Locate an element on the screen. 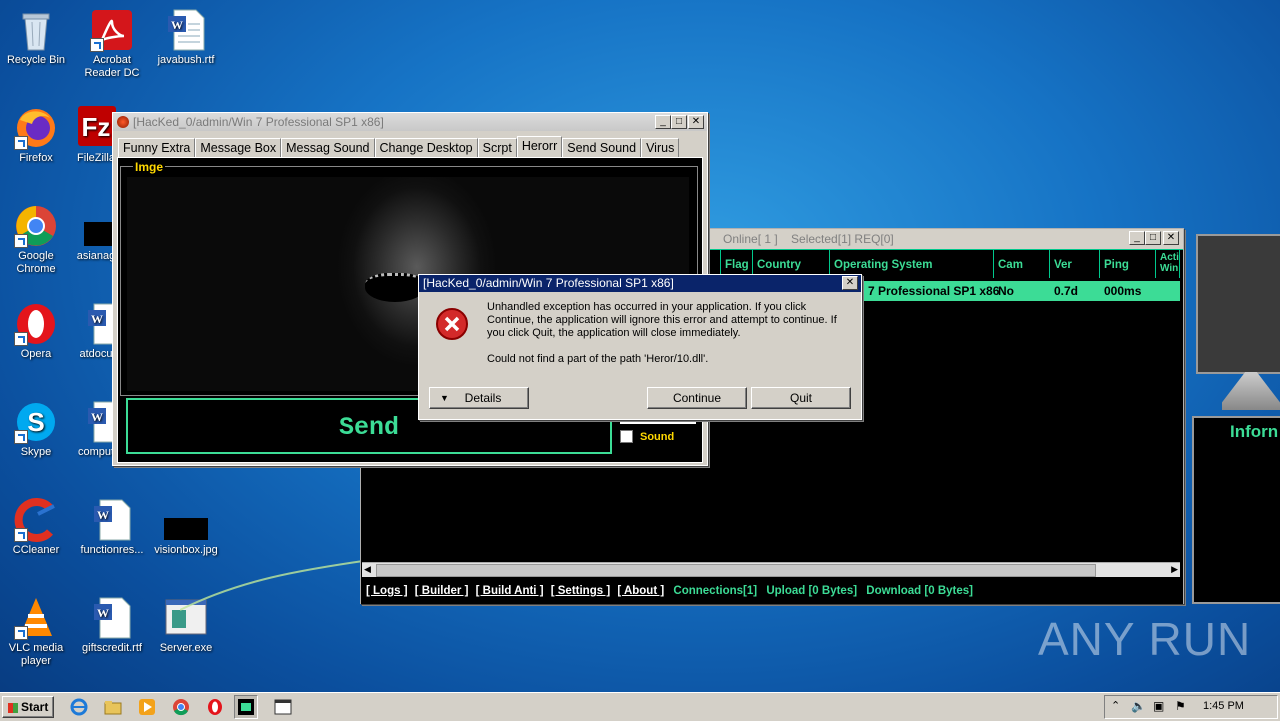 Image resolution: width=1280 pixels, height=721 pixels. column-ver: Ver is located at coordinates (1075, 264).